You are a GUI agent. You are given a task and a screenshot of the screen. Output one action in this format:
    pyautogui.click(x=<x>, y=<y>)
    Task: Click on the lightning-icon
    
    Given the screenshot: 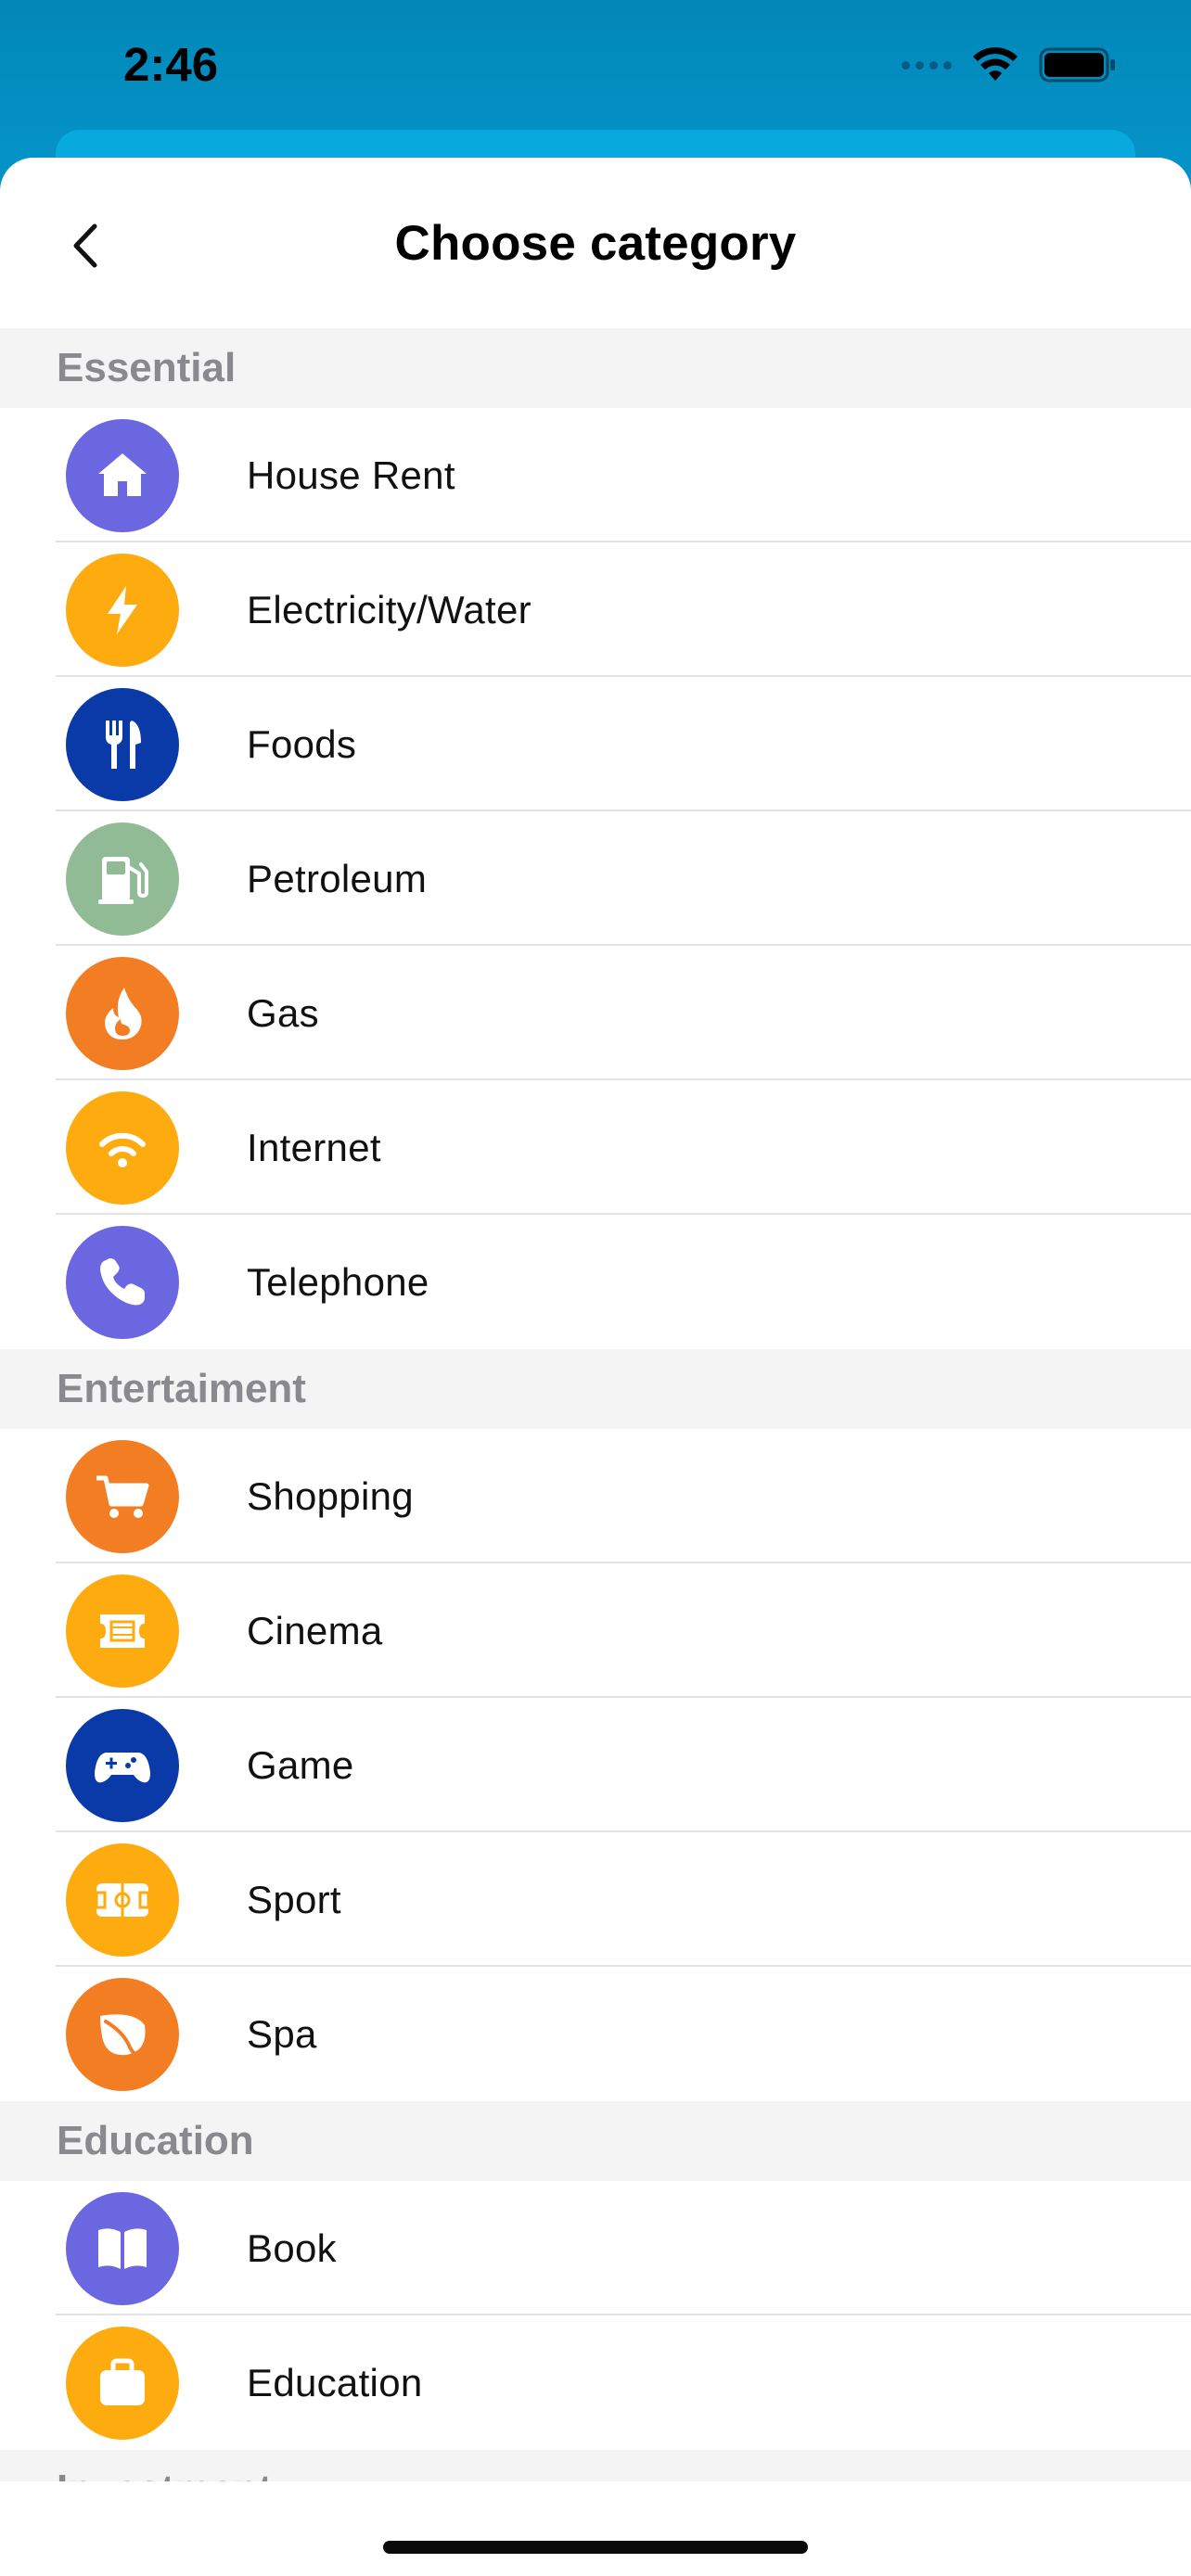 What is the action you would take?
    pyautogui.click(x=122, y=610)
    